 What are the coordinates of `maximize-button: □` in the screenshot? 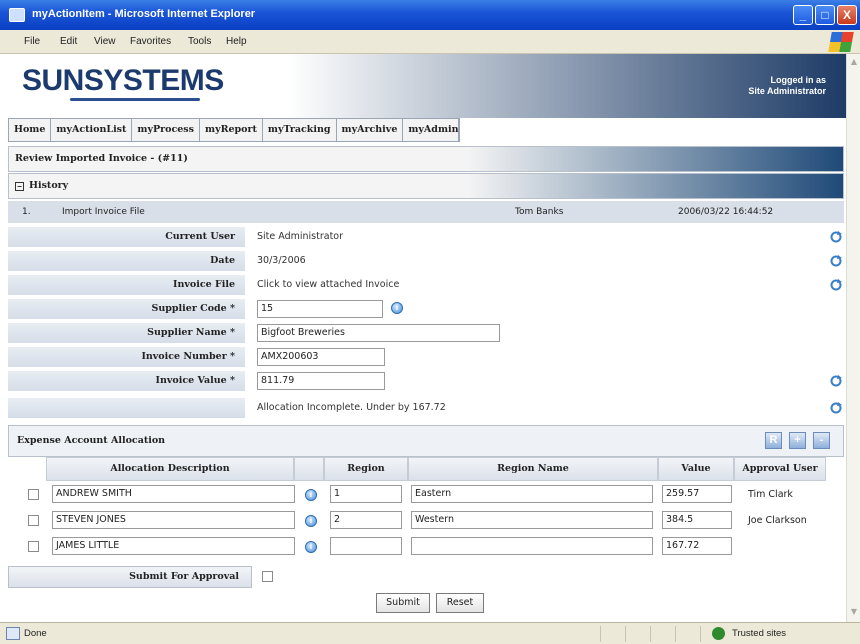 It's located at (825, 15).